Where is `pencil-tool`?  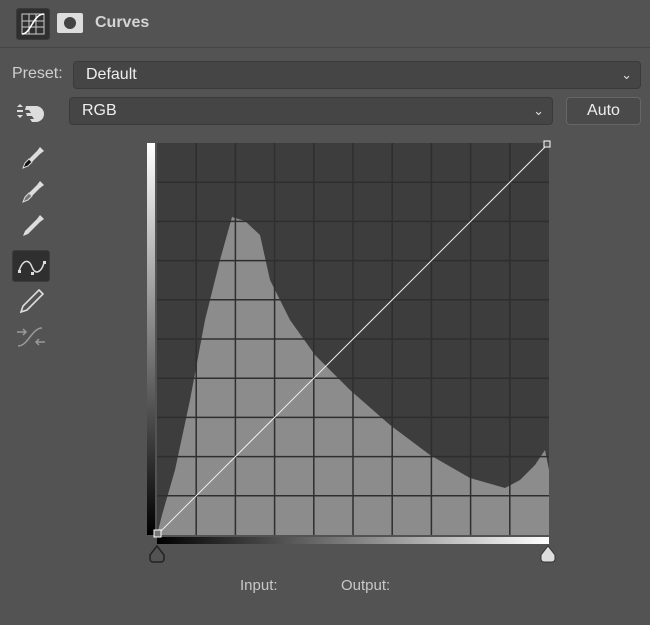
pencil-tool is located at coordinates (31, 302).